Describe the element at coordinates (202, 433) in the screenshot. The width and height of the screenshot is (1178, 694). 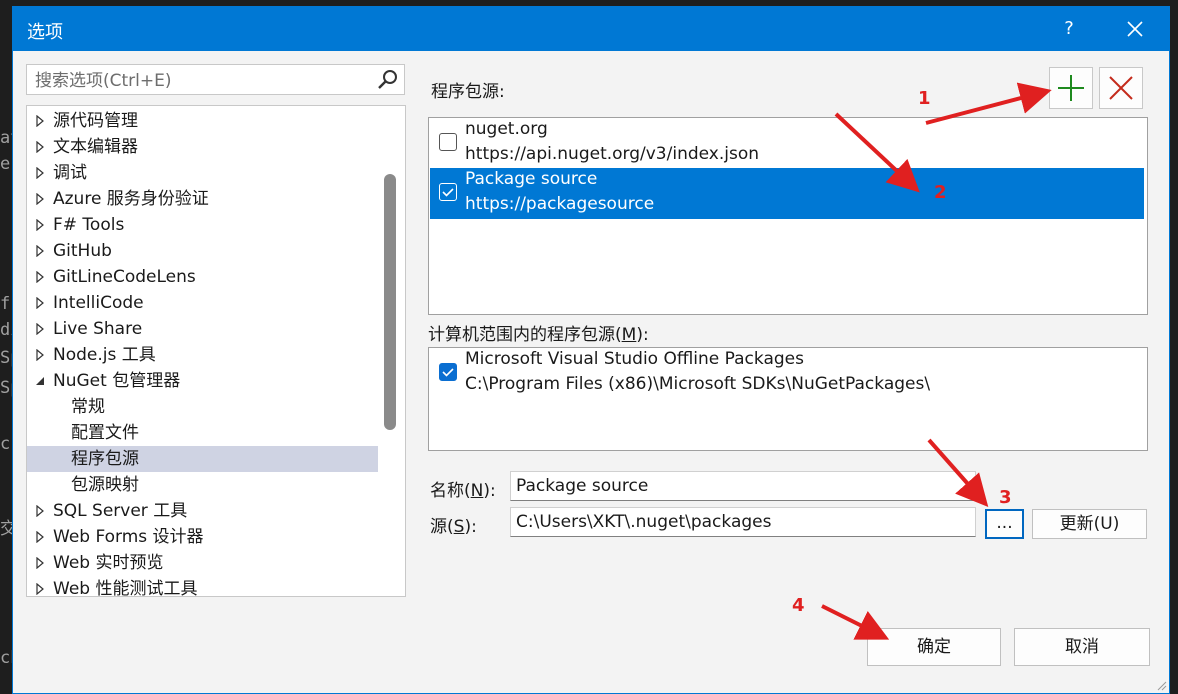
I see `tree-item: 配置文件` at that location.